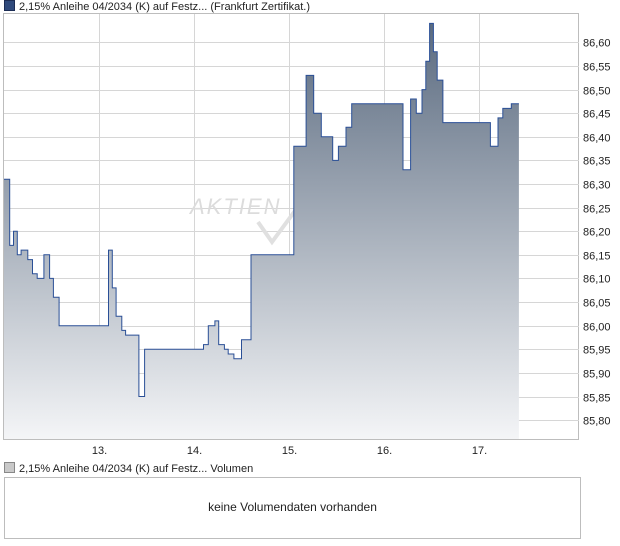 The height and width of the screenshot is (546, 620). I want to click on y-tick-label: 86,05, so click(597, 304).